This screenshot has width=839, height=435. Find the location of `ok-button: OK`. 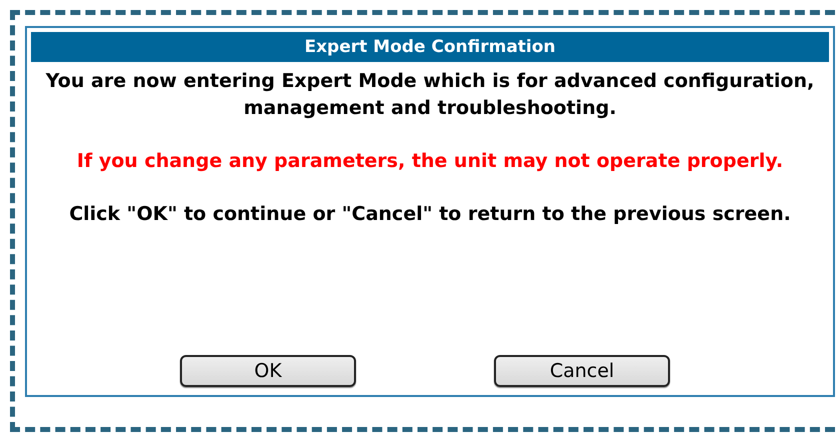

ok-button: OK is located at coordinates (268, 371).